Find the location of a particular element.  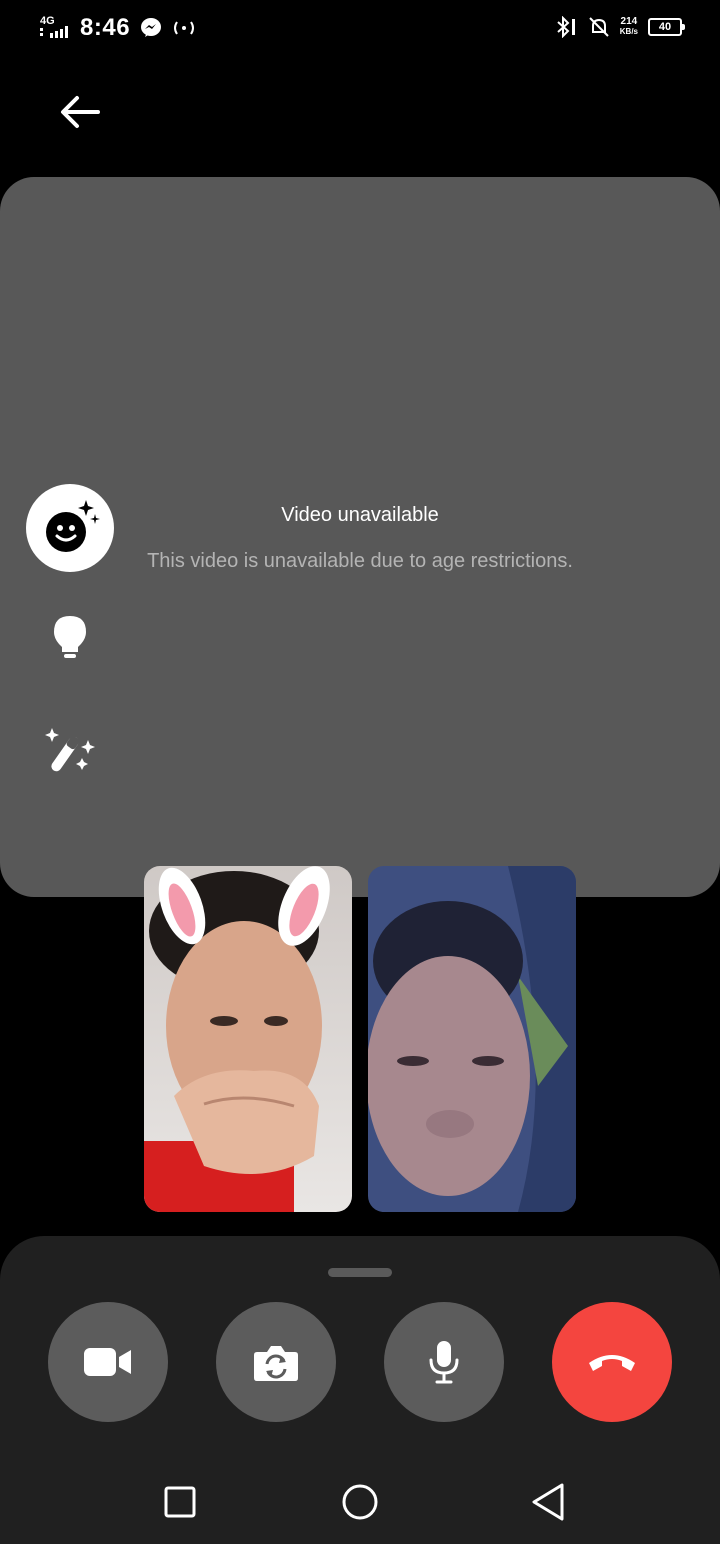

arrow-left-icon is located at coordinates (80, 112).